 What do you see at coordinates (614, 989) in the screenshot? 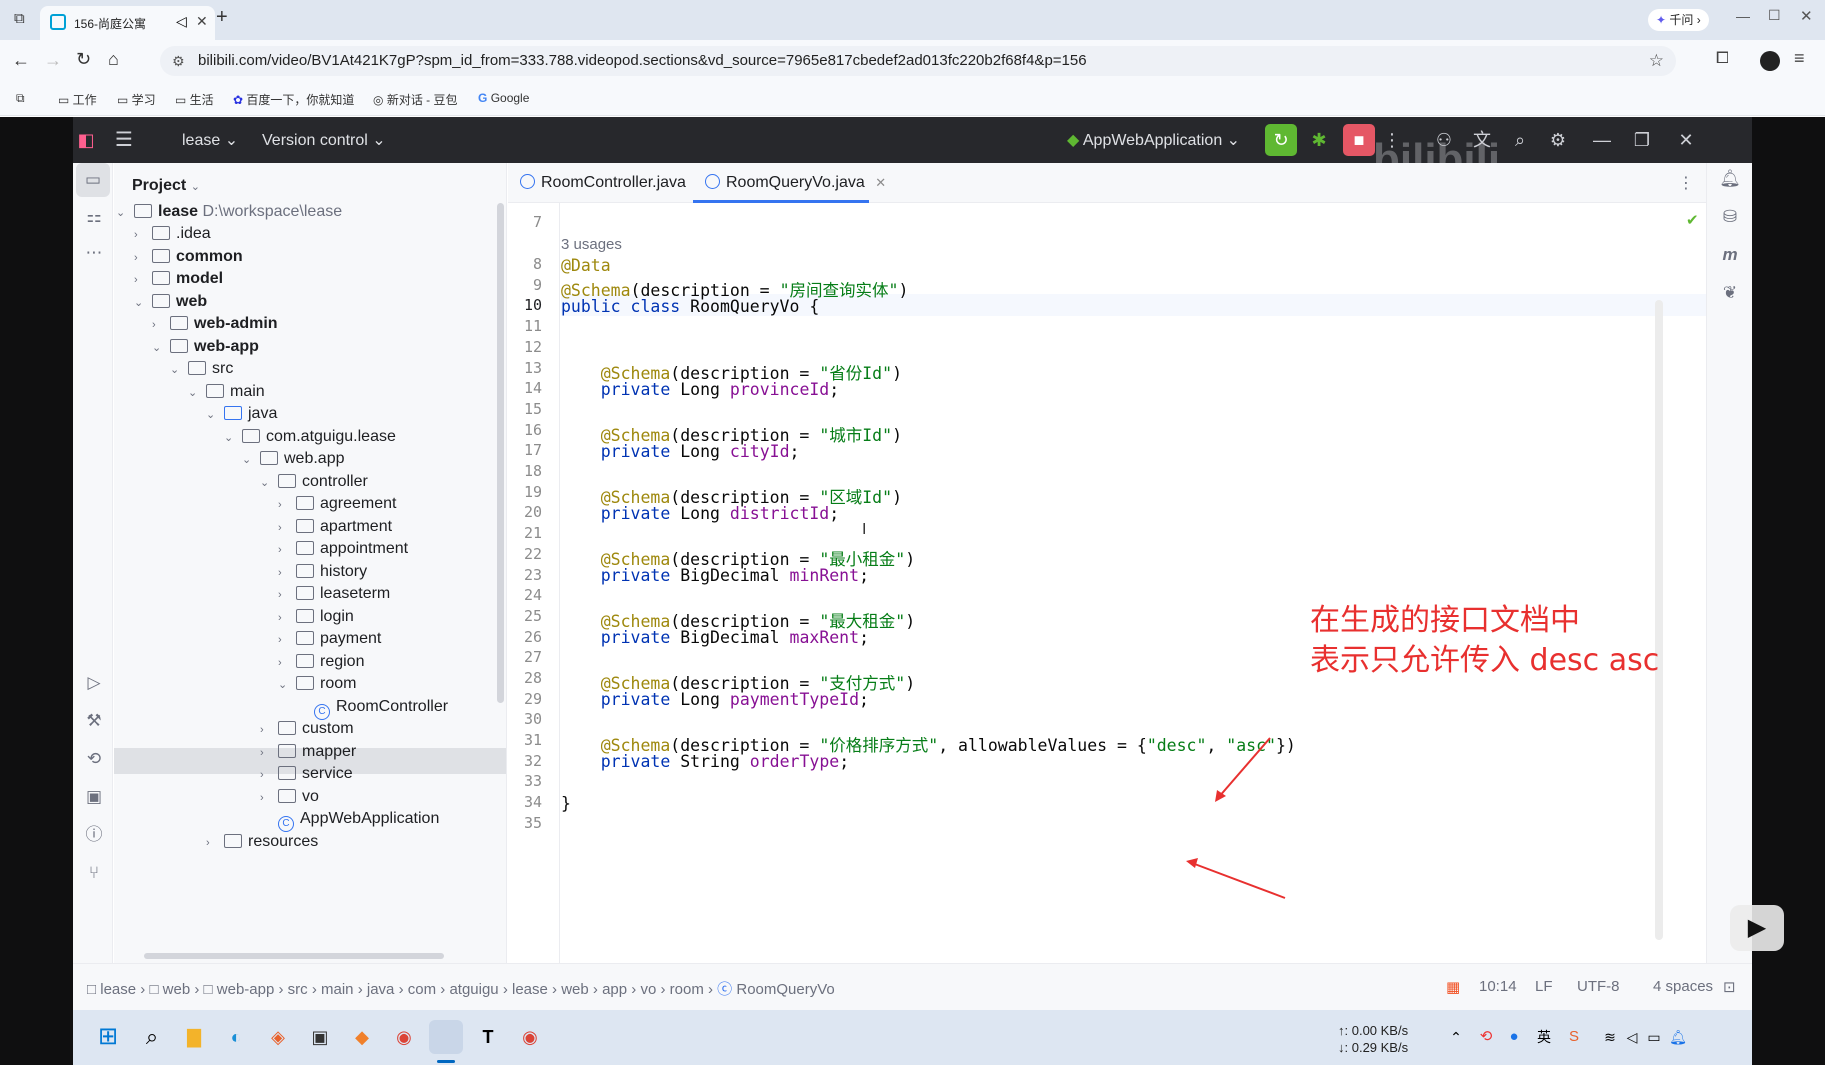
I see `breadcrumb-item: app` at bounding box center [614, 989].